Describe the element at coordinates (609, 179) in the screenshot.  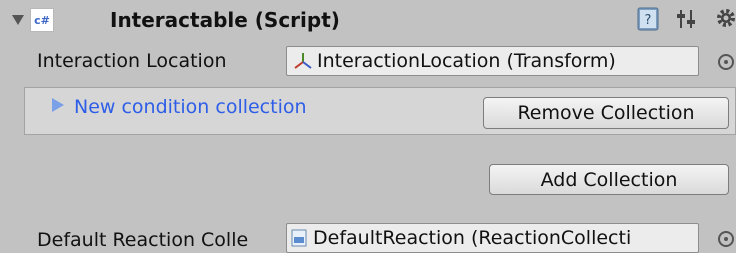
I see `add-collection-button: Add Collection` at that location.